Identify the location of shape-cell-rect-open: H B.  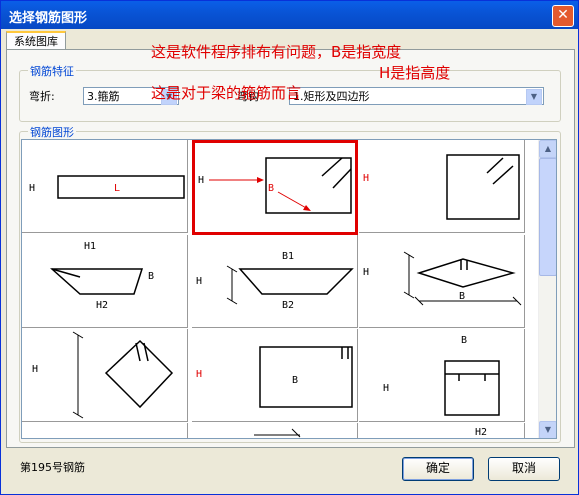
(275, 375).